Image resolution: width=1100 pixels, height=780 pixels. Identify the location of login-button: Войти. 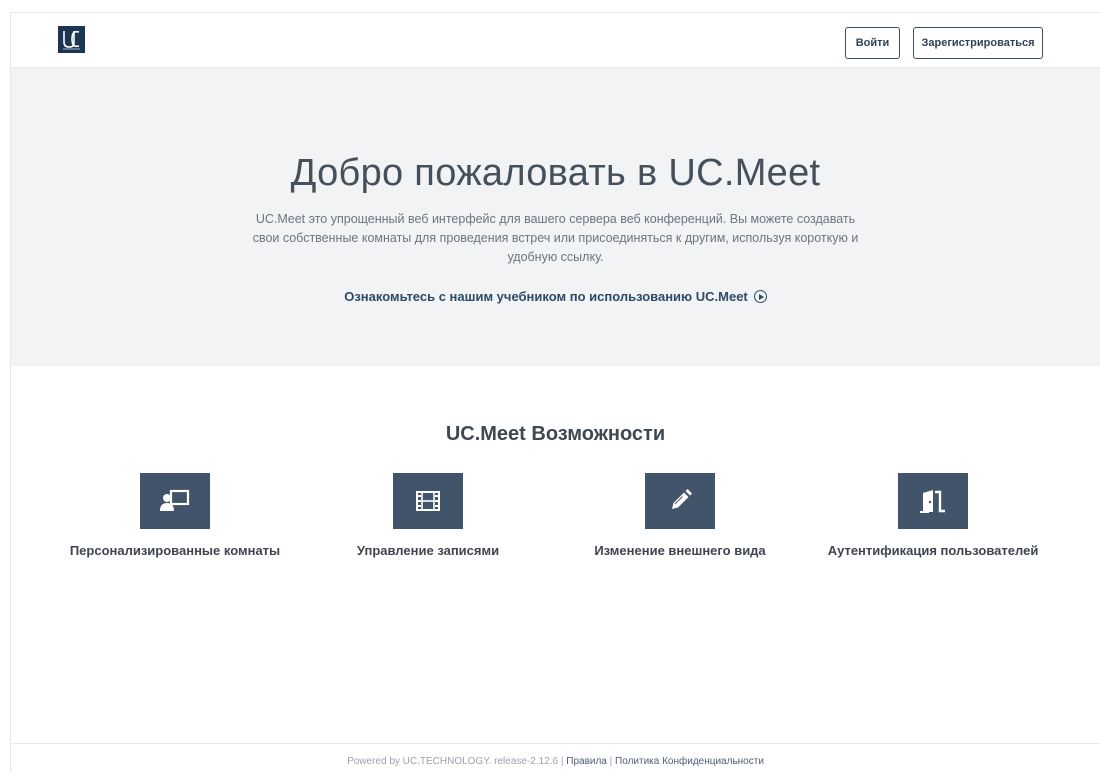
(872, 43).